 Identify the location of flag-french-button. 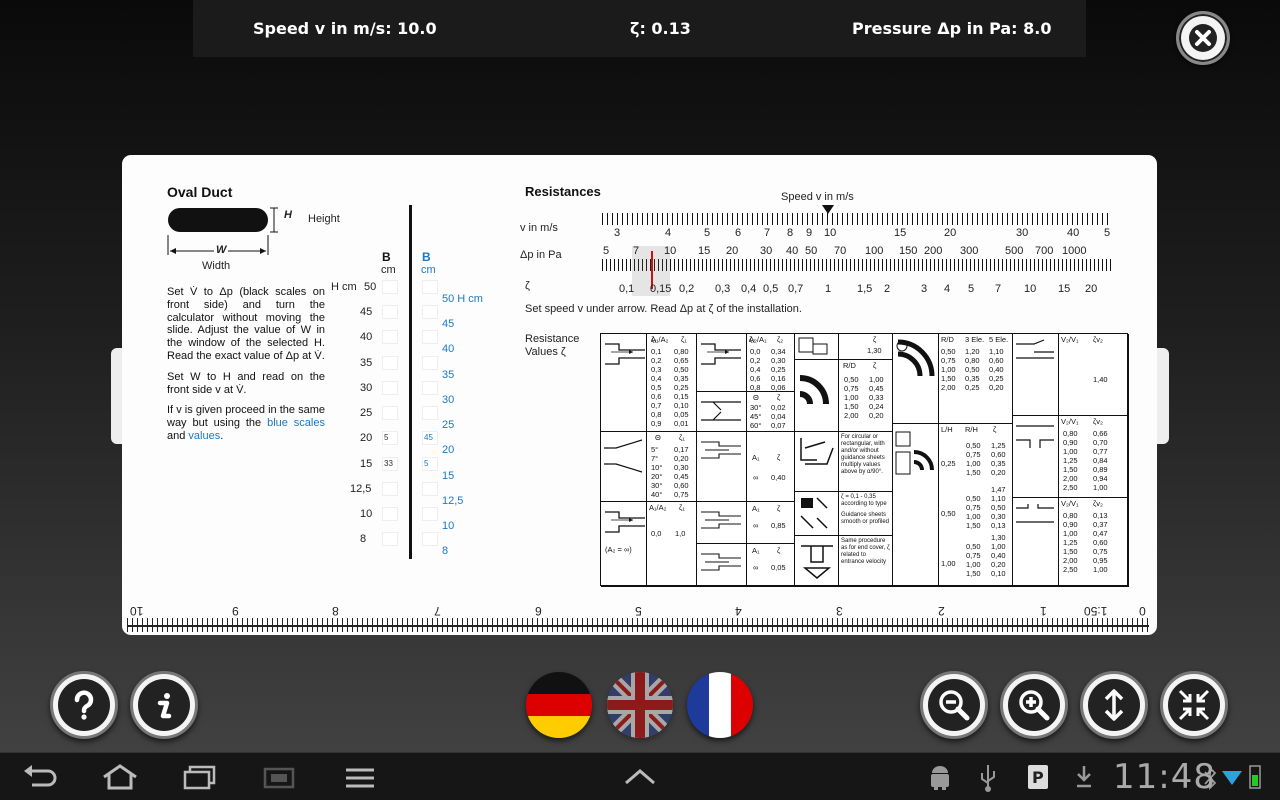
(720, 705).